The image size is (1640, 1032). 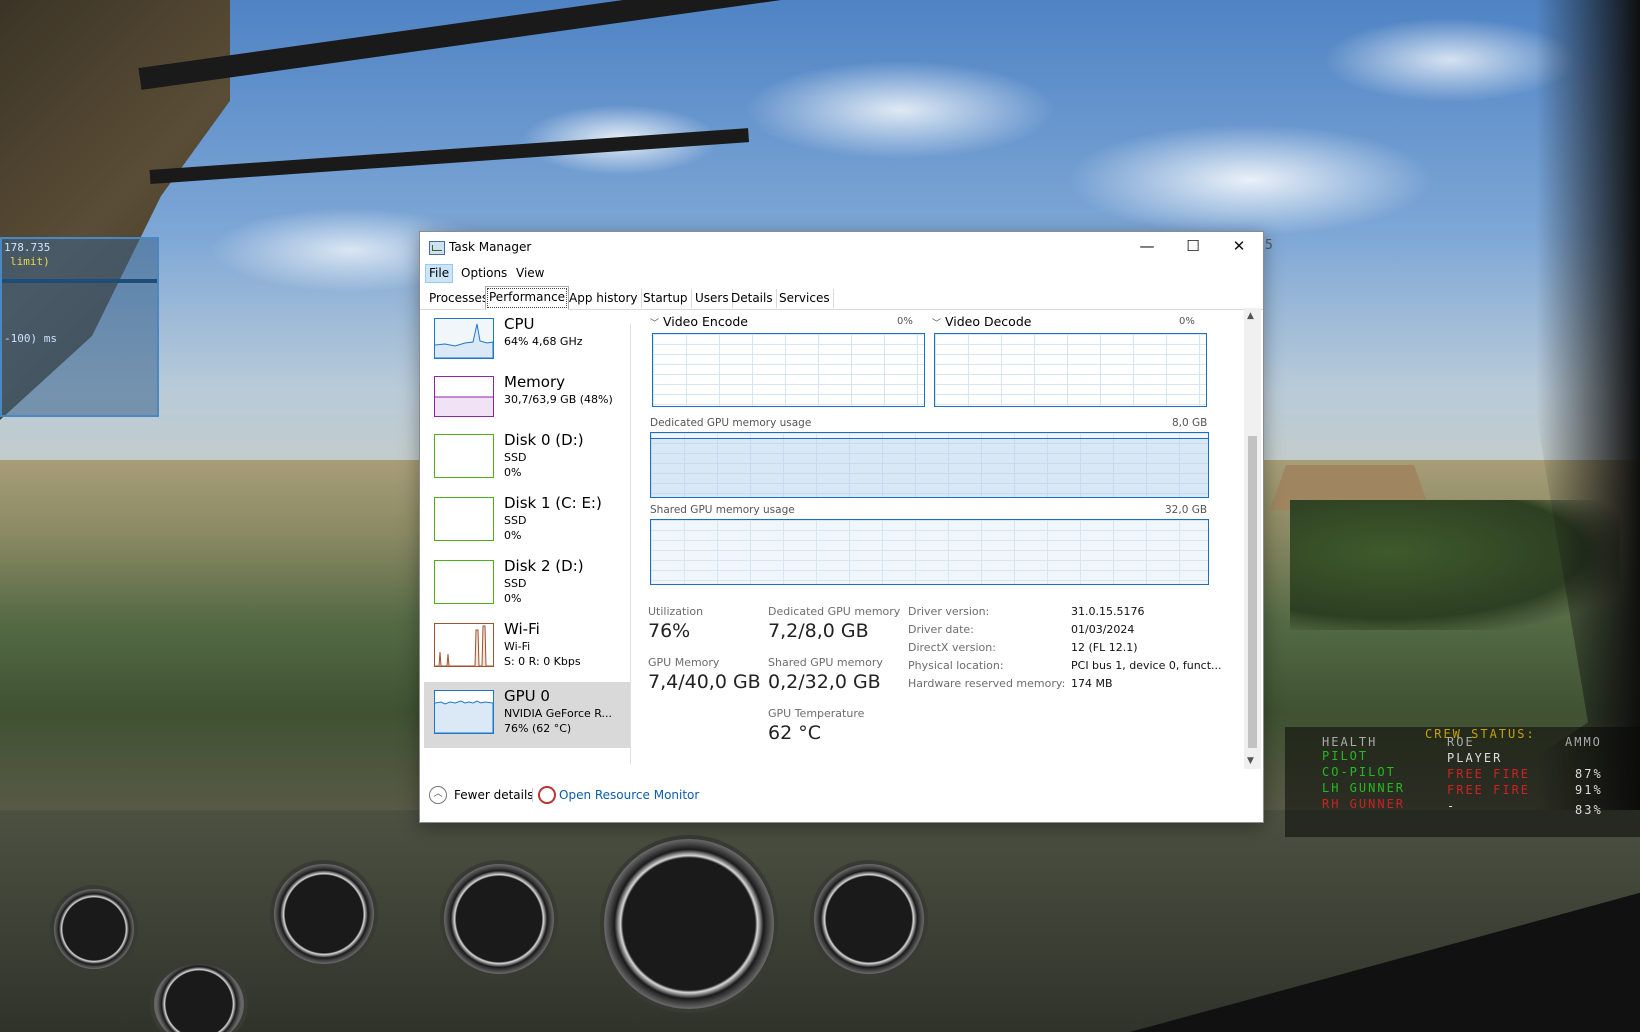 What do you see at coordinates (30, 338) in the screenshot?
I see `hud-ms: -100) ms` at bounding box center [30, 338].